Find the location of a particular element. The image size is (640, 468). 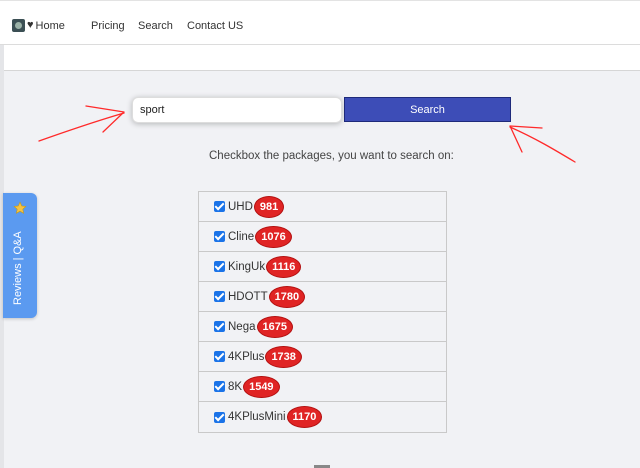

nav-pricing: Pricing is located at coordinates (108, 26).